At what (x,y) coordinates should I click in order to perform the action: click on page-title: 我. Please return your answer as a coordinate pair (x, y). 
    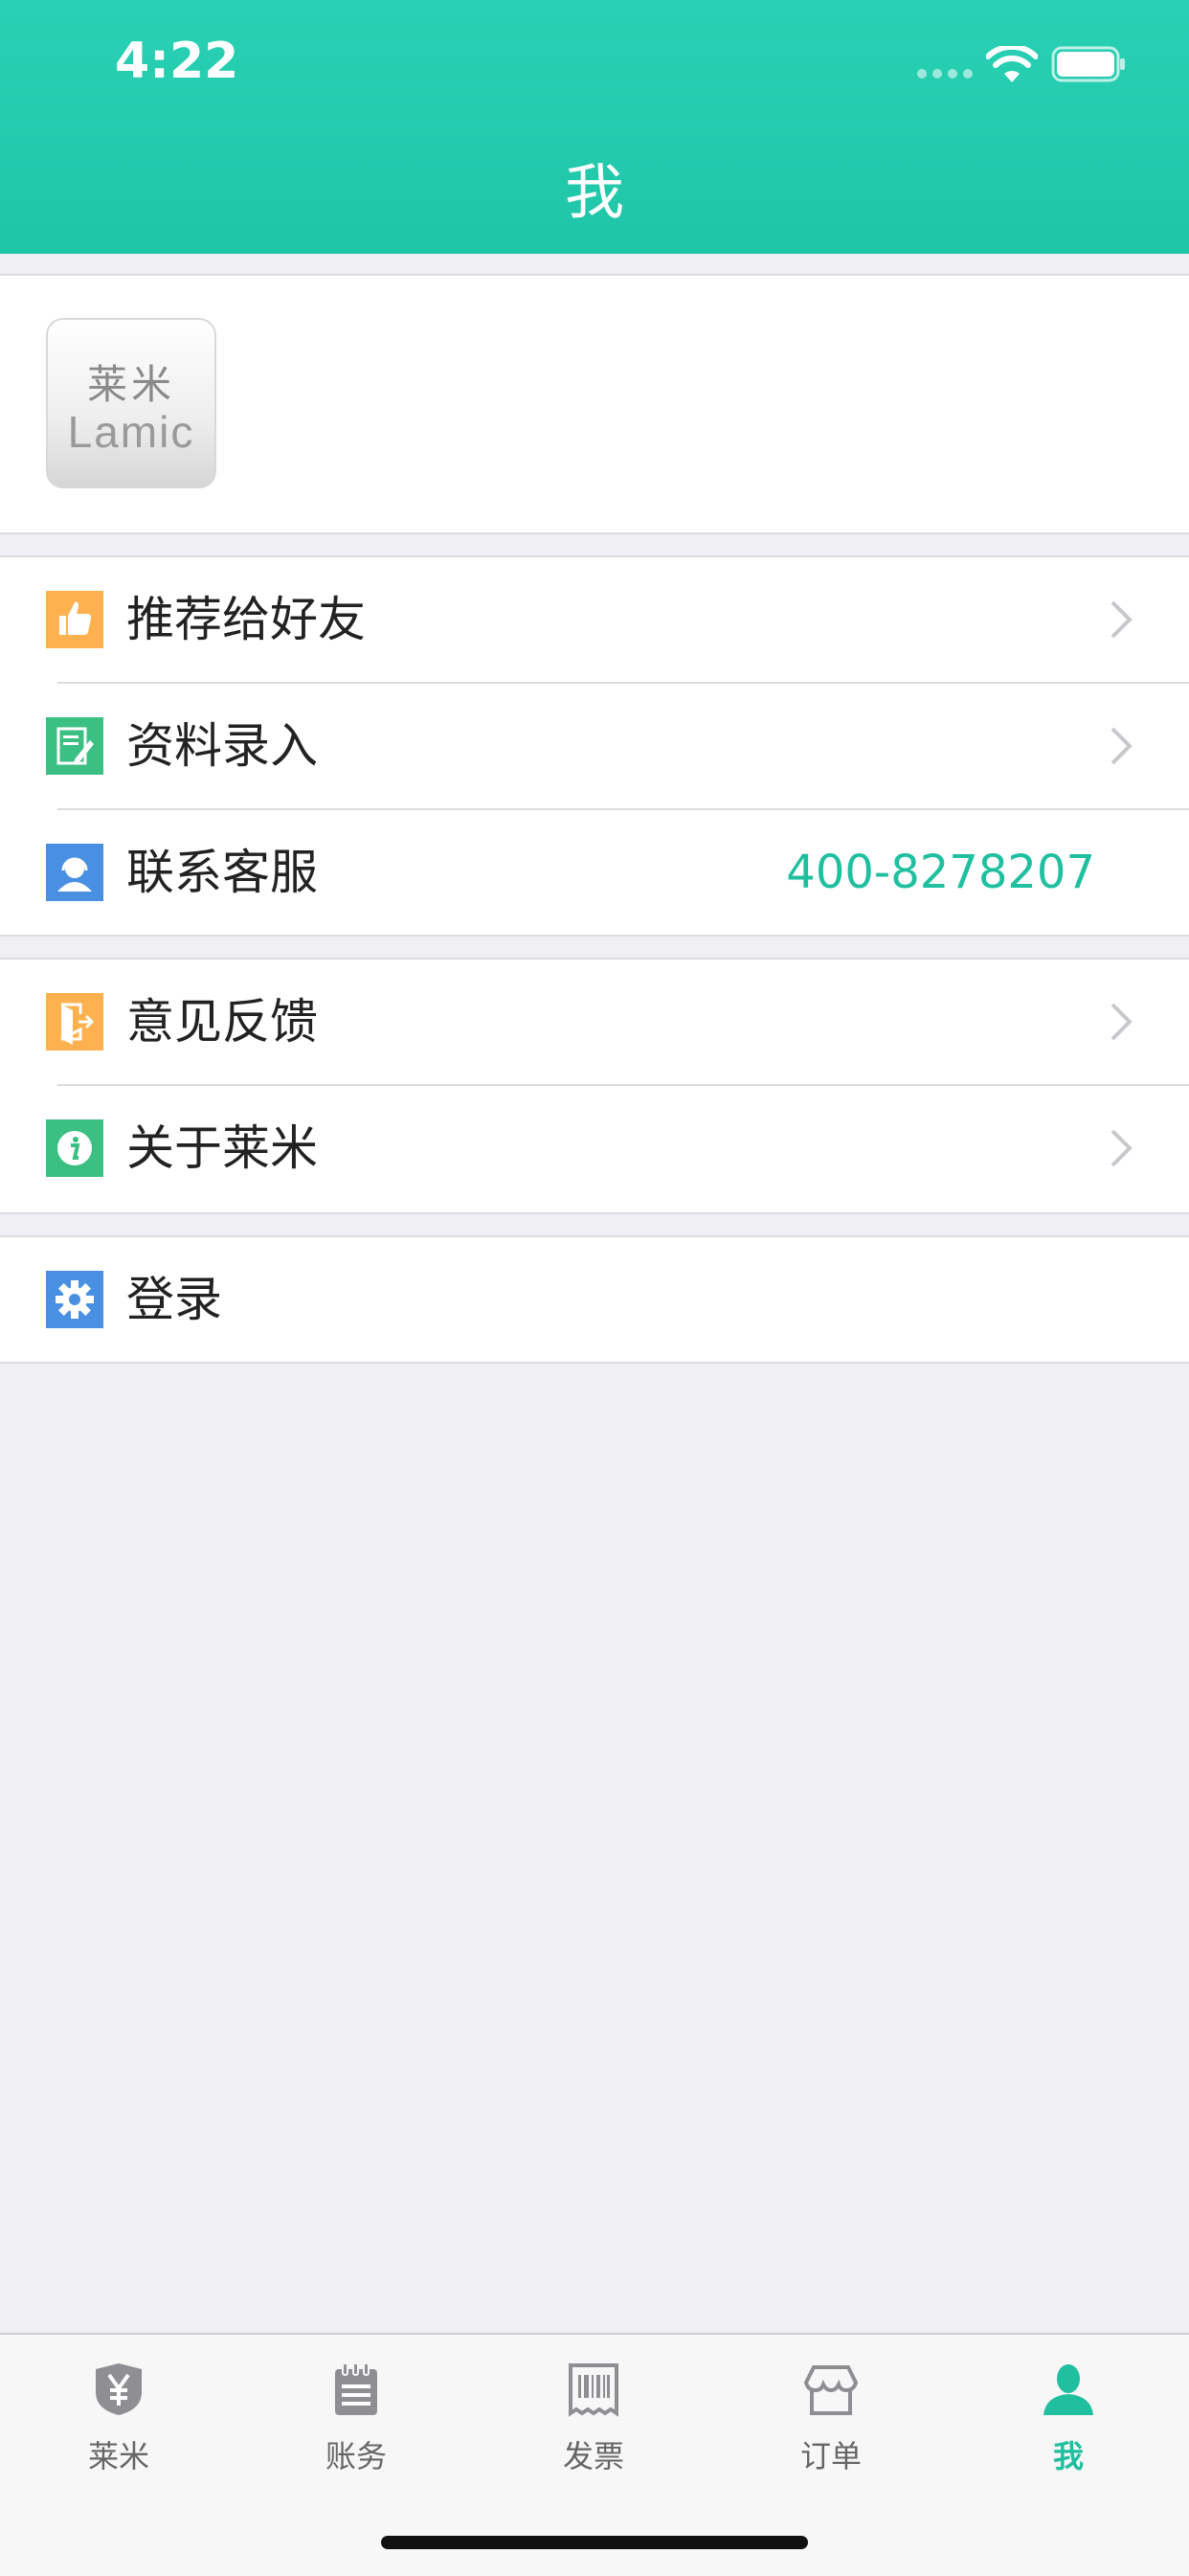
    Looking at the image, I should click on (594, 192).